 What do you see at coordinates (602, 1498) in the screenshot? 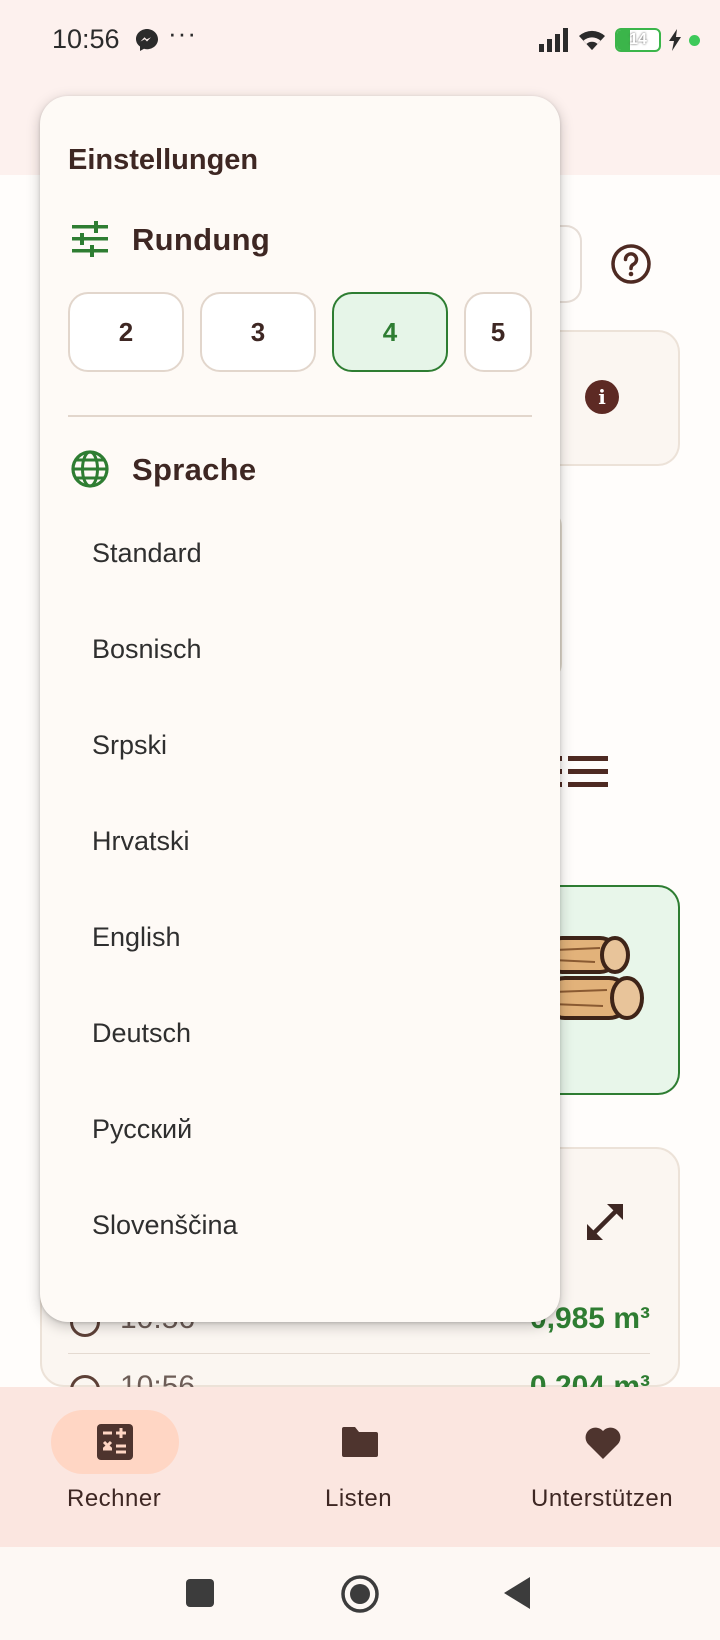
I see `nav-label: Unterstützen` at bounding box center [602, 1498].